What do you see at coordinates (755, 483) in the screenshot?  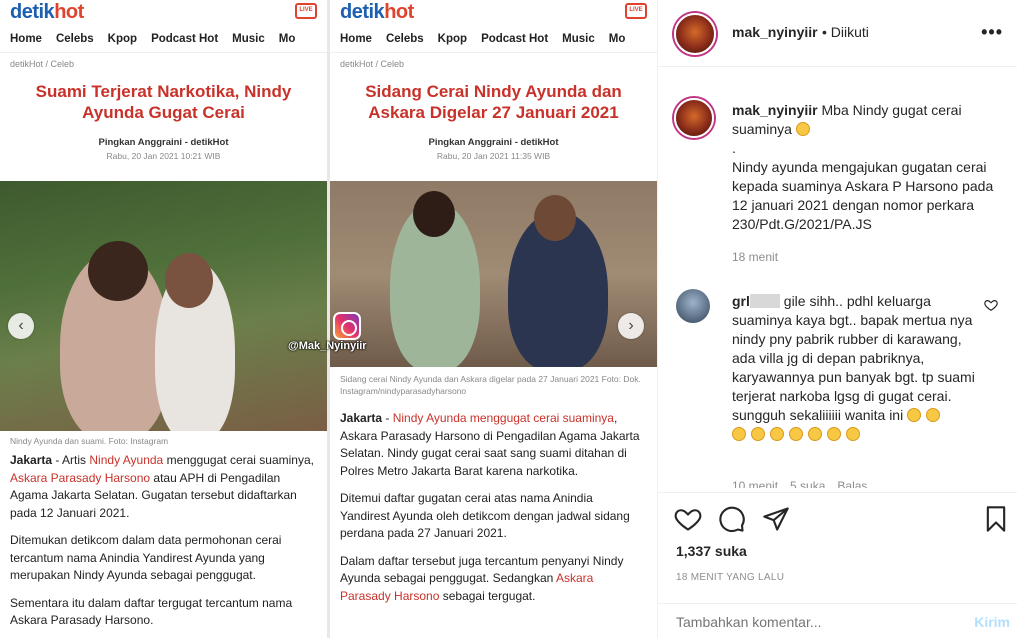 I see `comment-time: 10 menit` at bounding box center [755, 483].